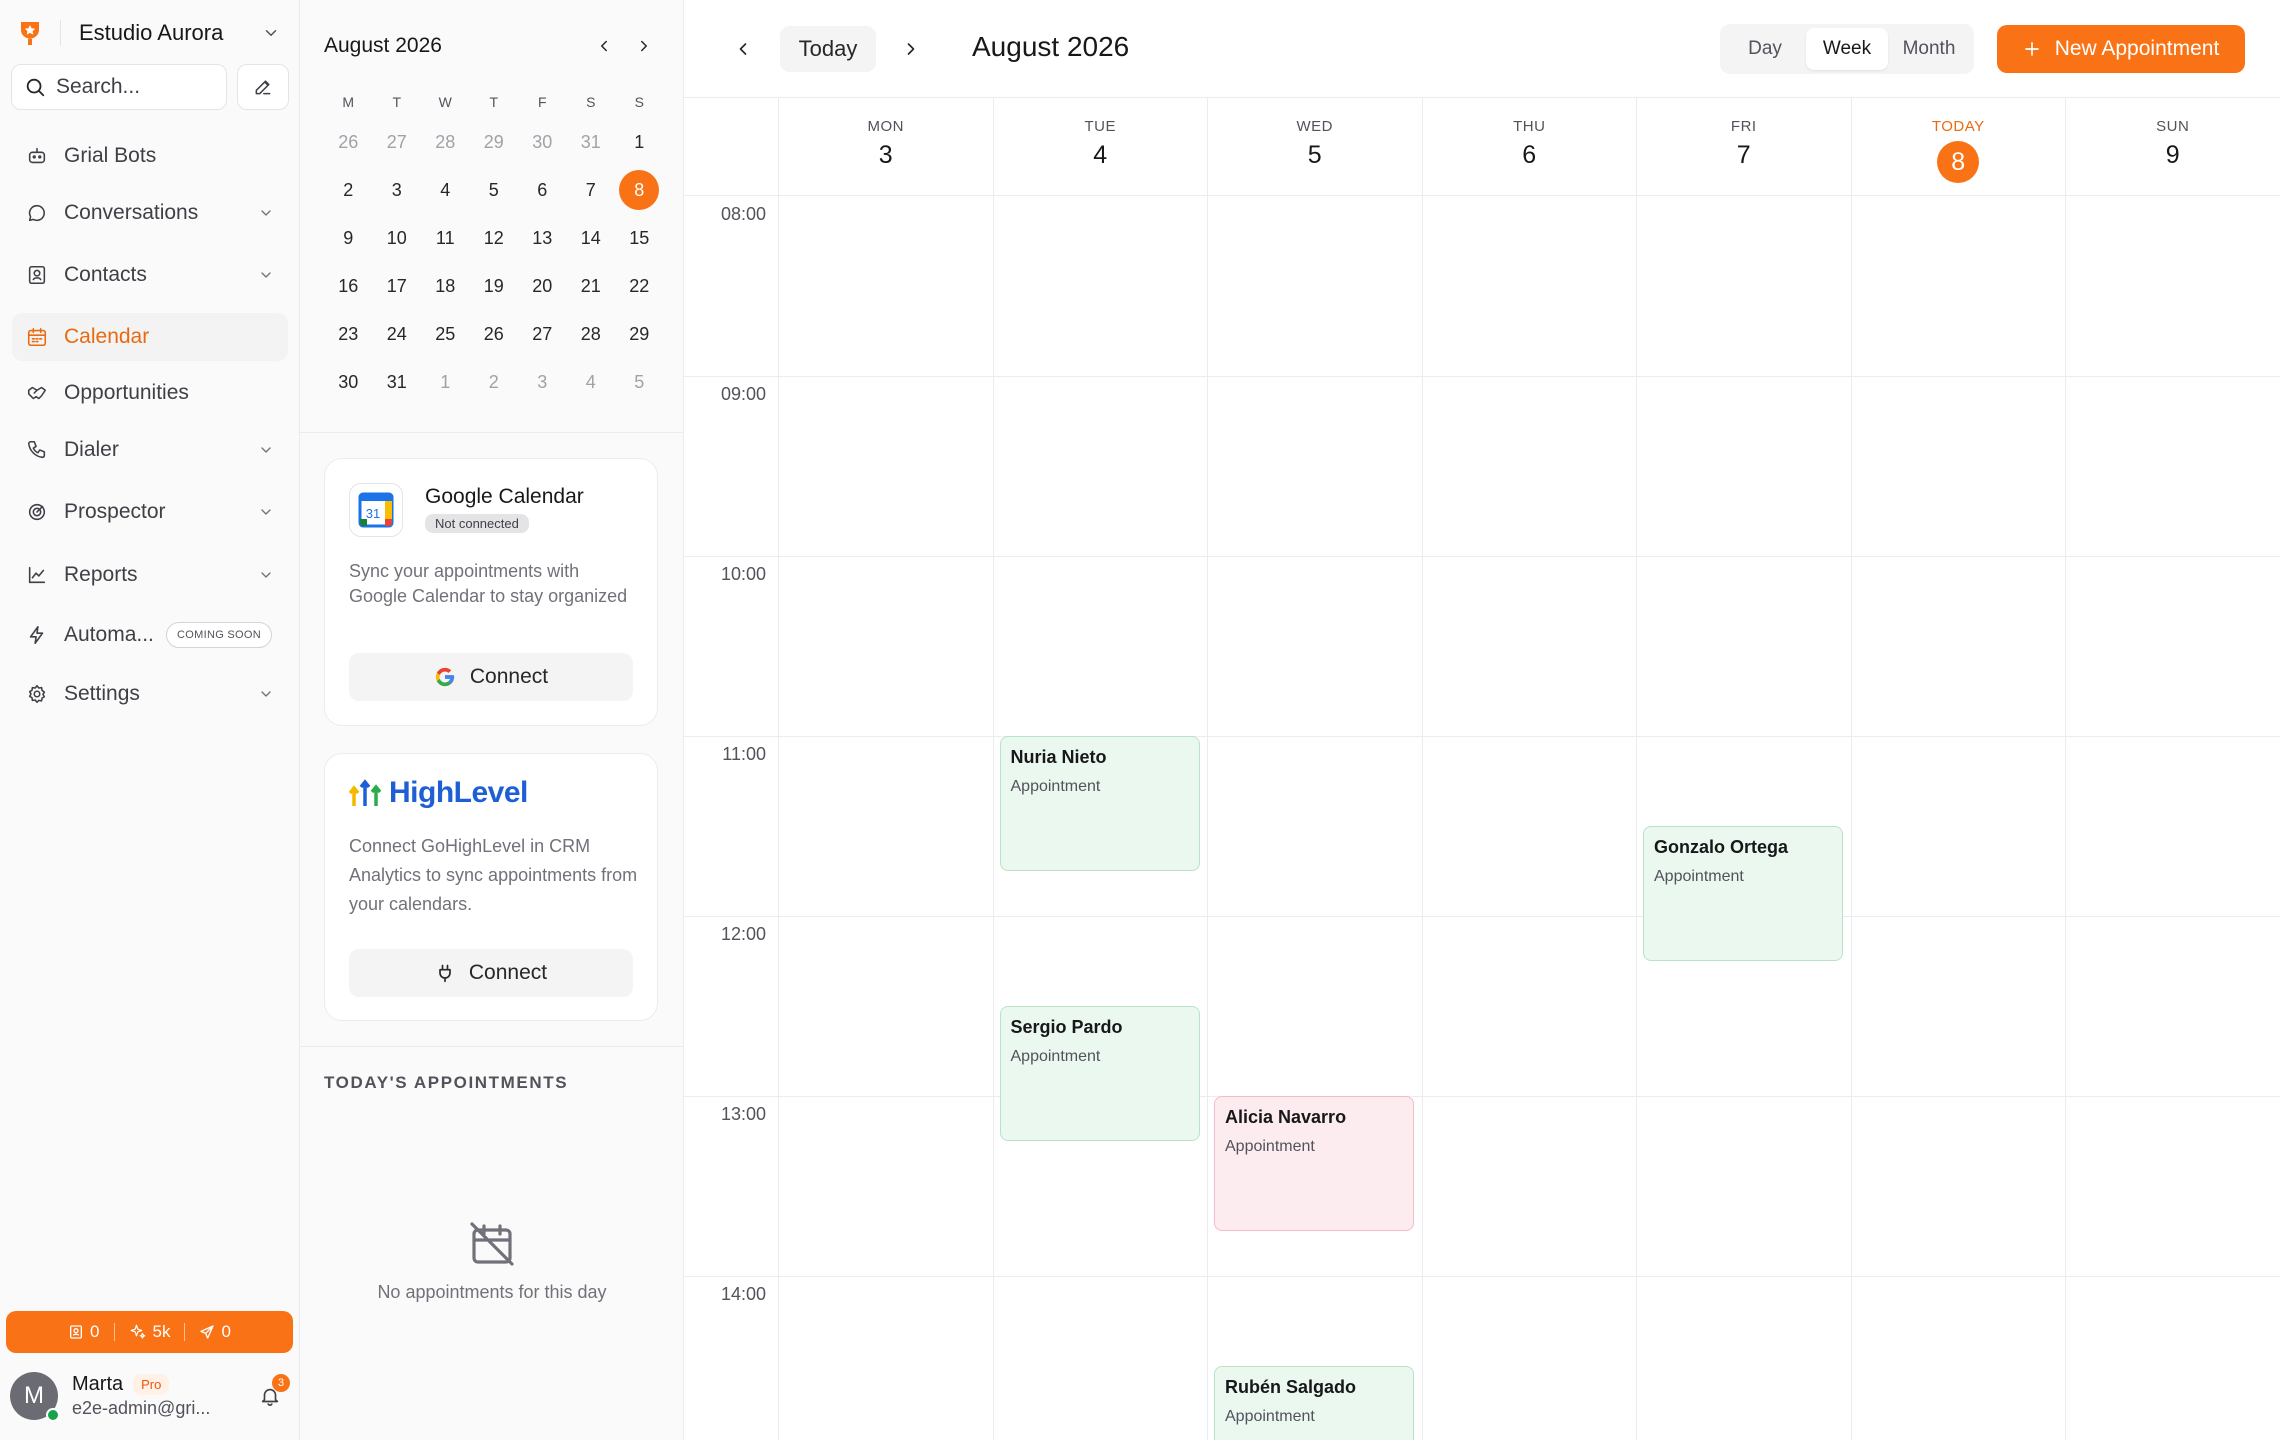 The width and height of the screenshot is (2280, 1440). Describe the element at coordinates (604, 46) in the screenshot. I see `mini-prev-month-button` at that location.